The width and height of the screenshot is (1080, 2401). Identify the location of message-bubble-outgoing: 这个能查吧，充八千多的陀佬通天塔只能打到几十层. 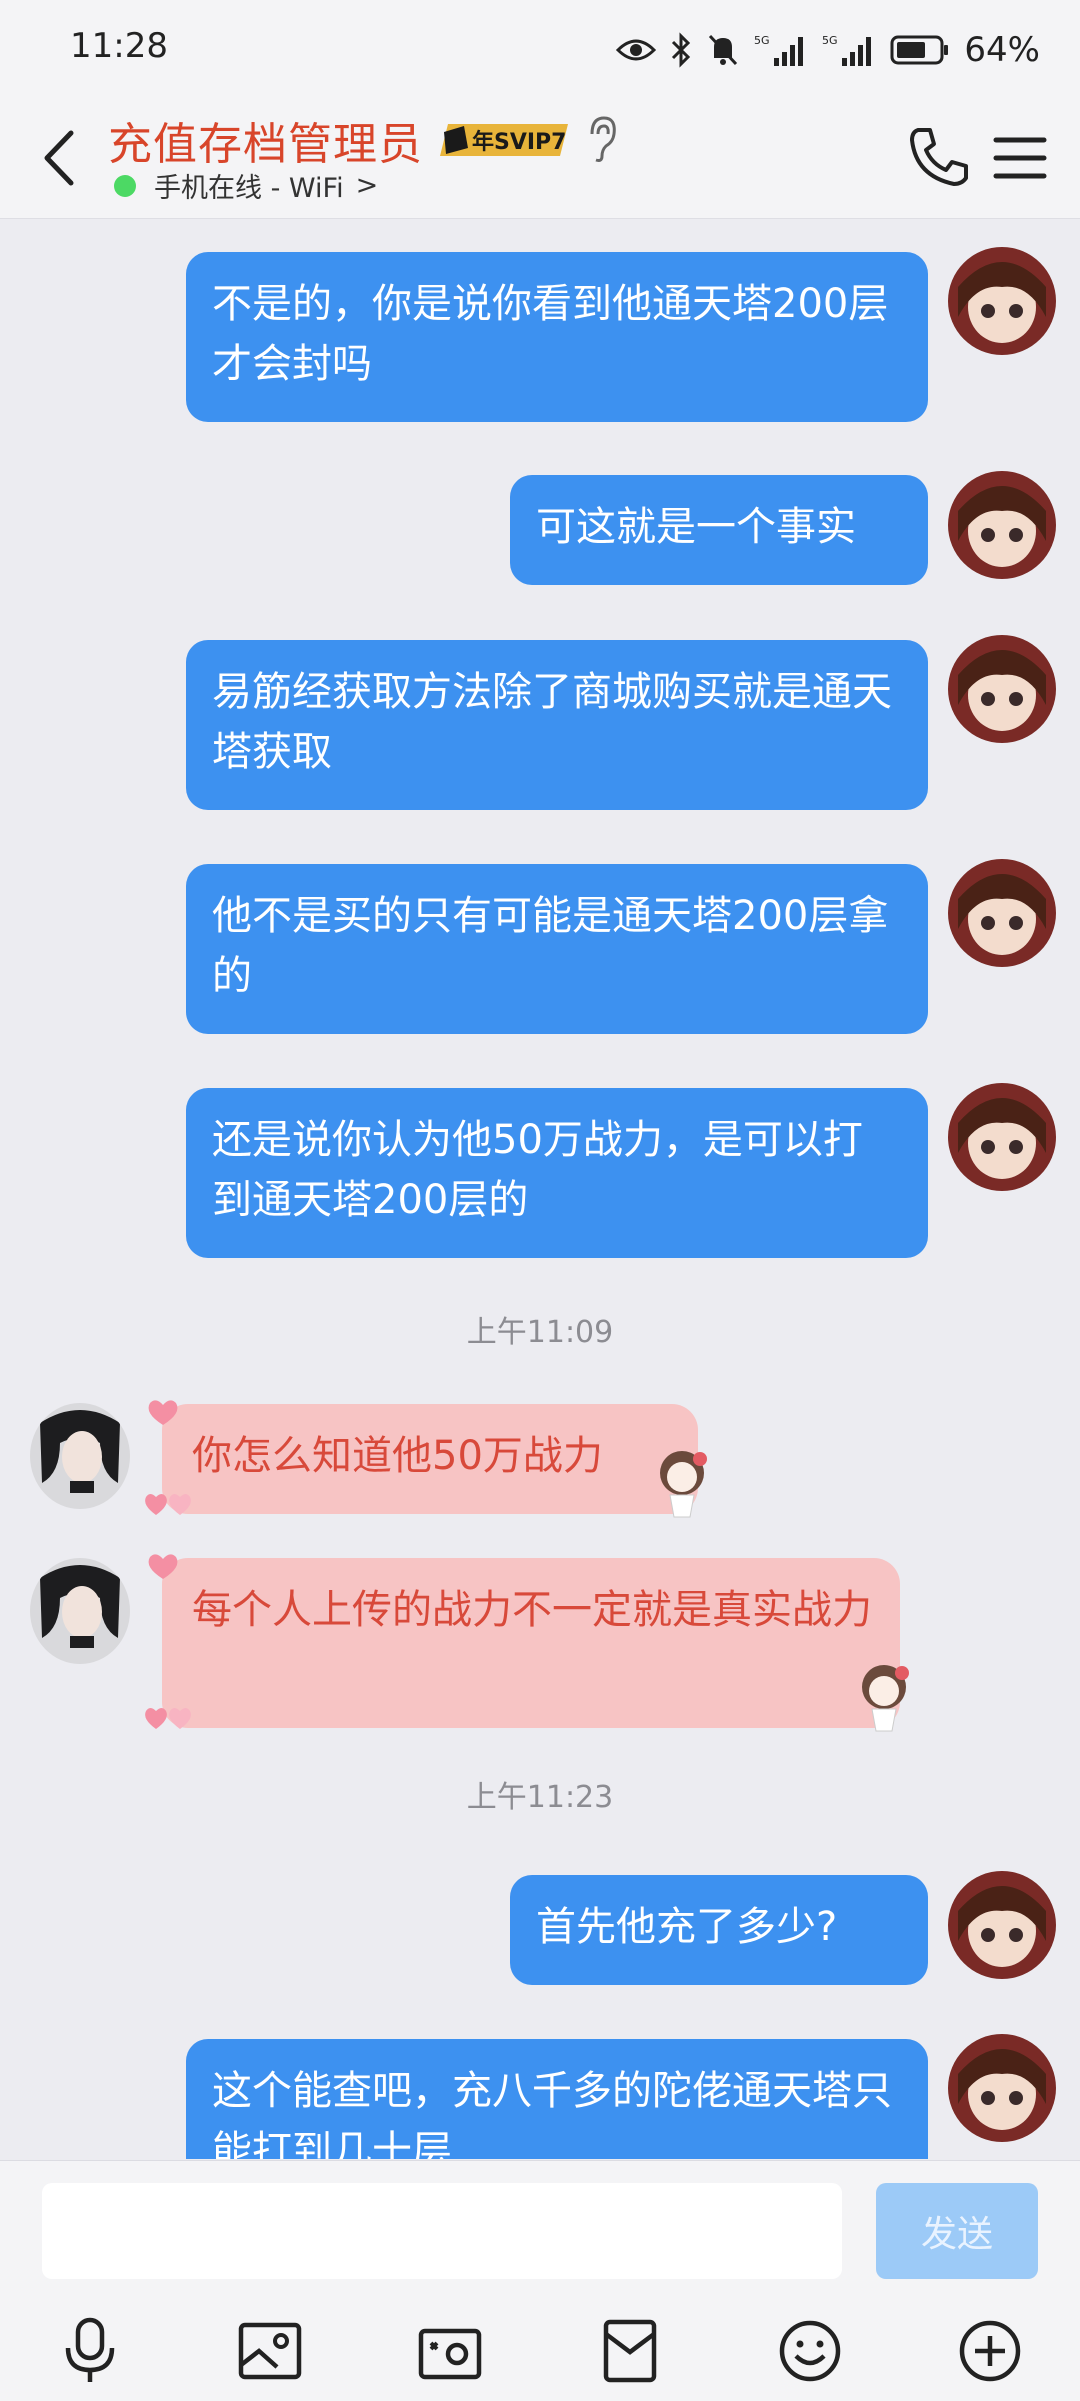
(557, 2099).